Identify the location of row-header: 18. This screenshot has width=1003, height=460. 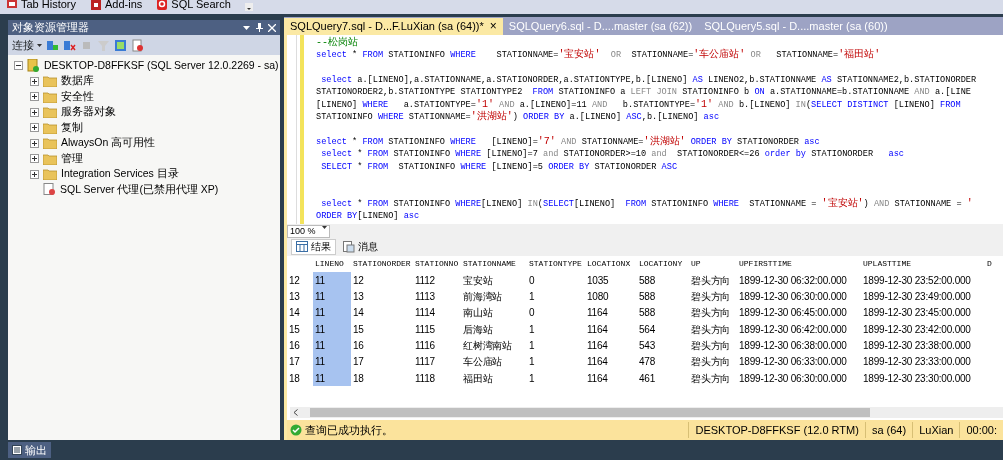
(300, 378).